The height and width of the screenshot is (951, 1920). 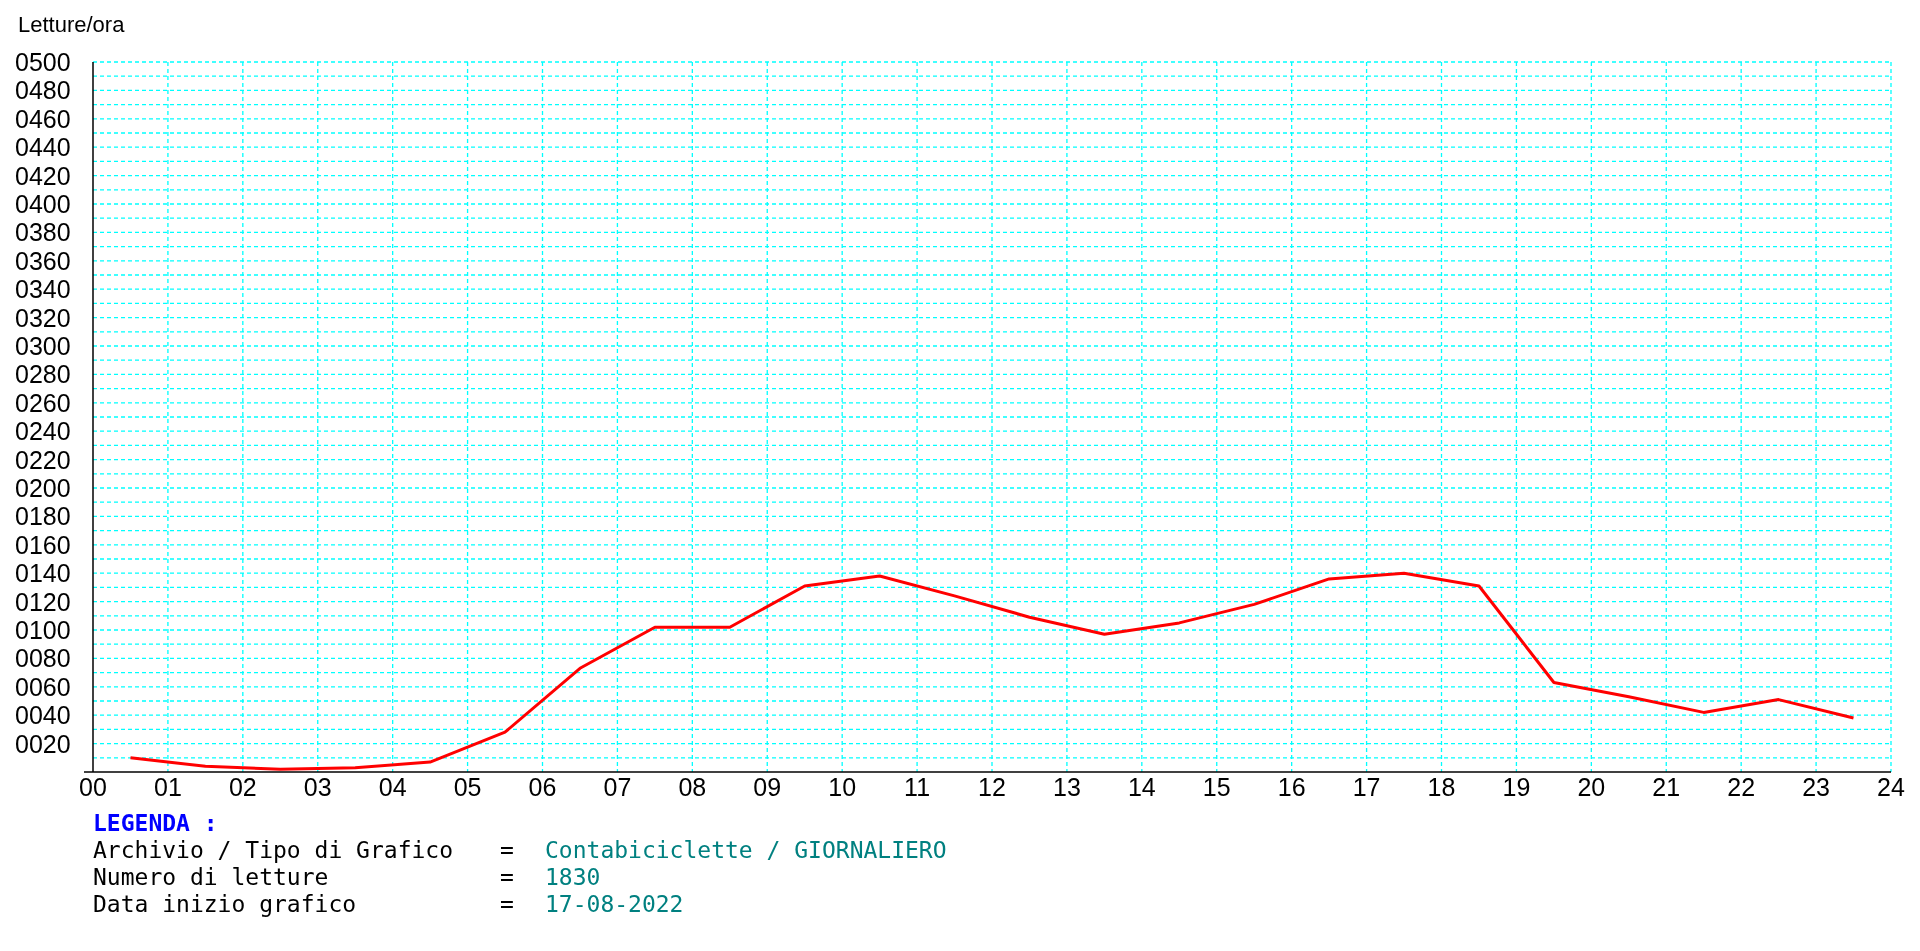 I want to click on x-tick-label: 10, so click(x=842, y=787).